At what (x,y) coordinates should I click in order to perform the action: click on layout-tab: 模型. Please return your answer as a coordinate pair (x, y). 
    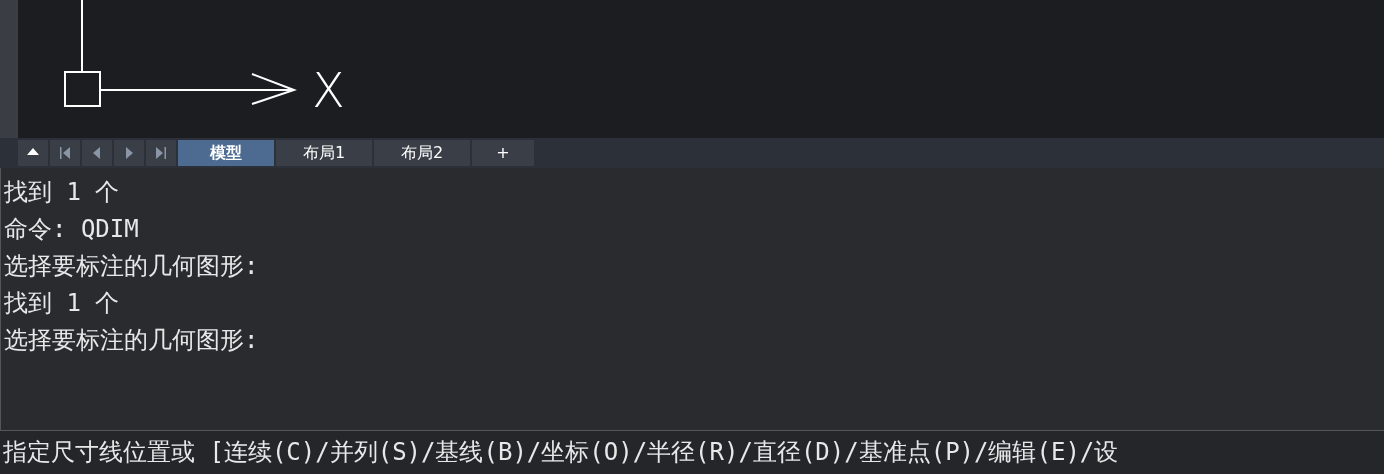
    Looking at the image, I should click on (226, 153).